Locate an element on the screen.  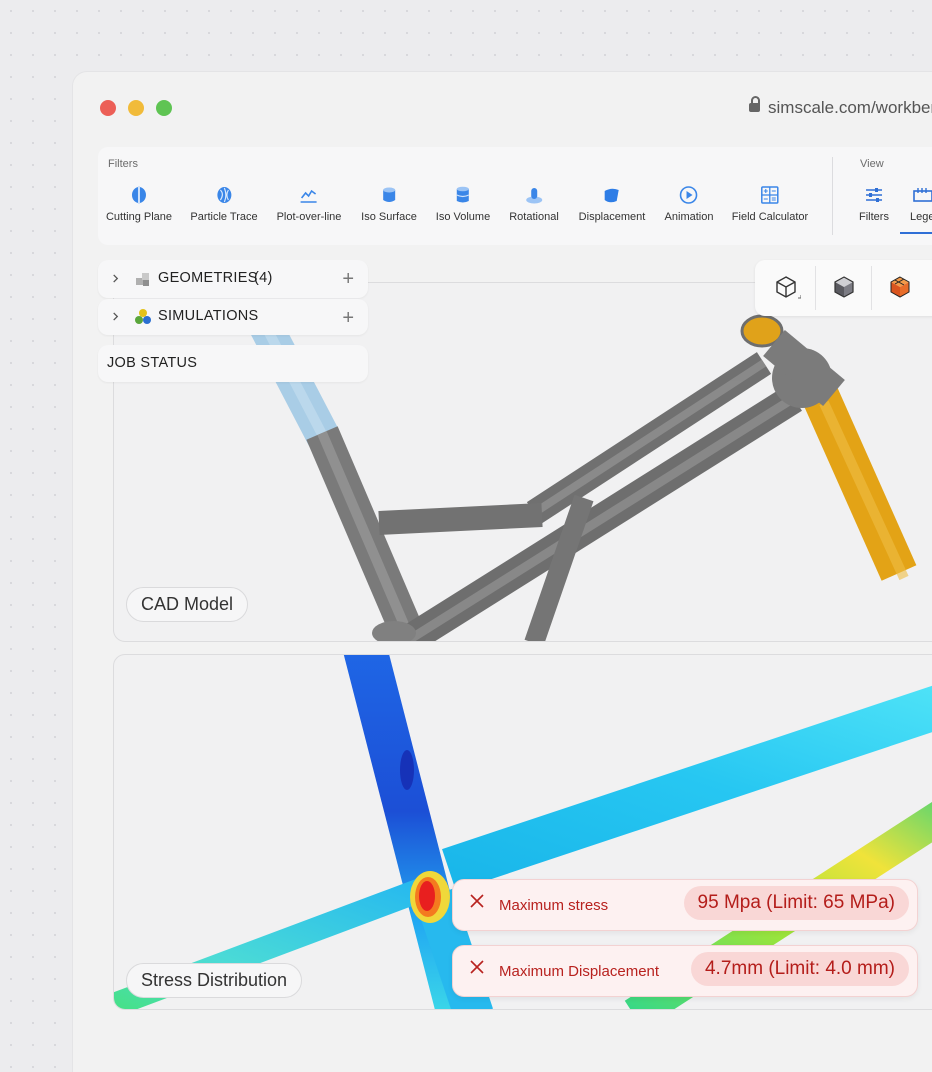
plot-over-line-icon is located at coordinates (309, 196).